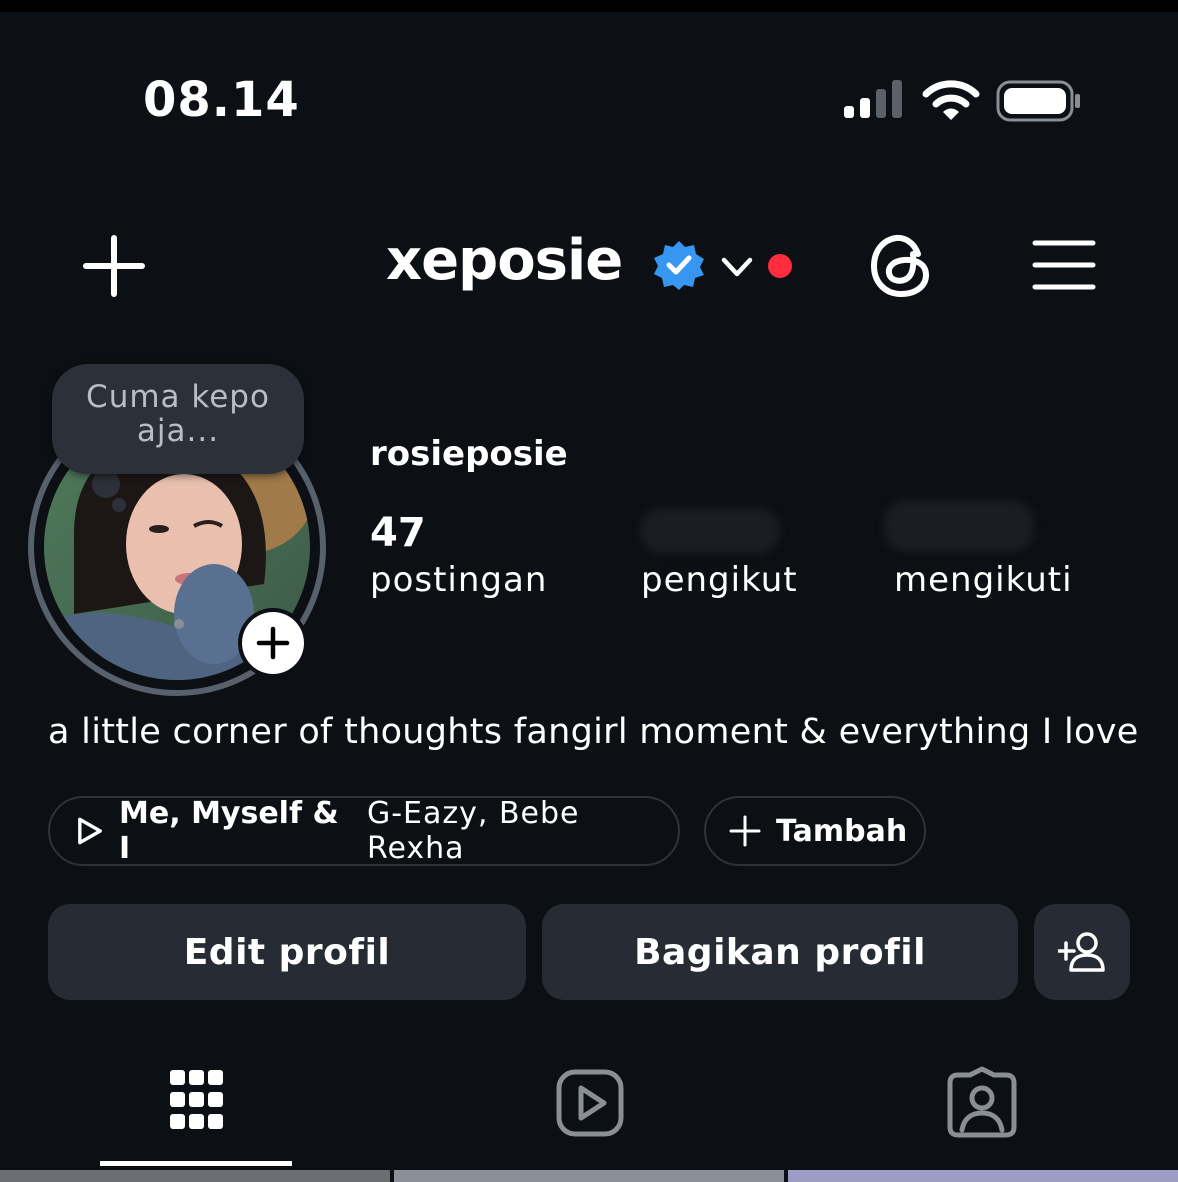  Describe the element at coordinates (469, 454) in the screenshot. I see `display-name: rosieposie` at that location.